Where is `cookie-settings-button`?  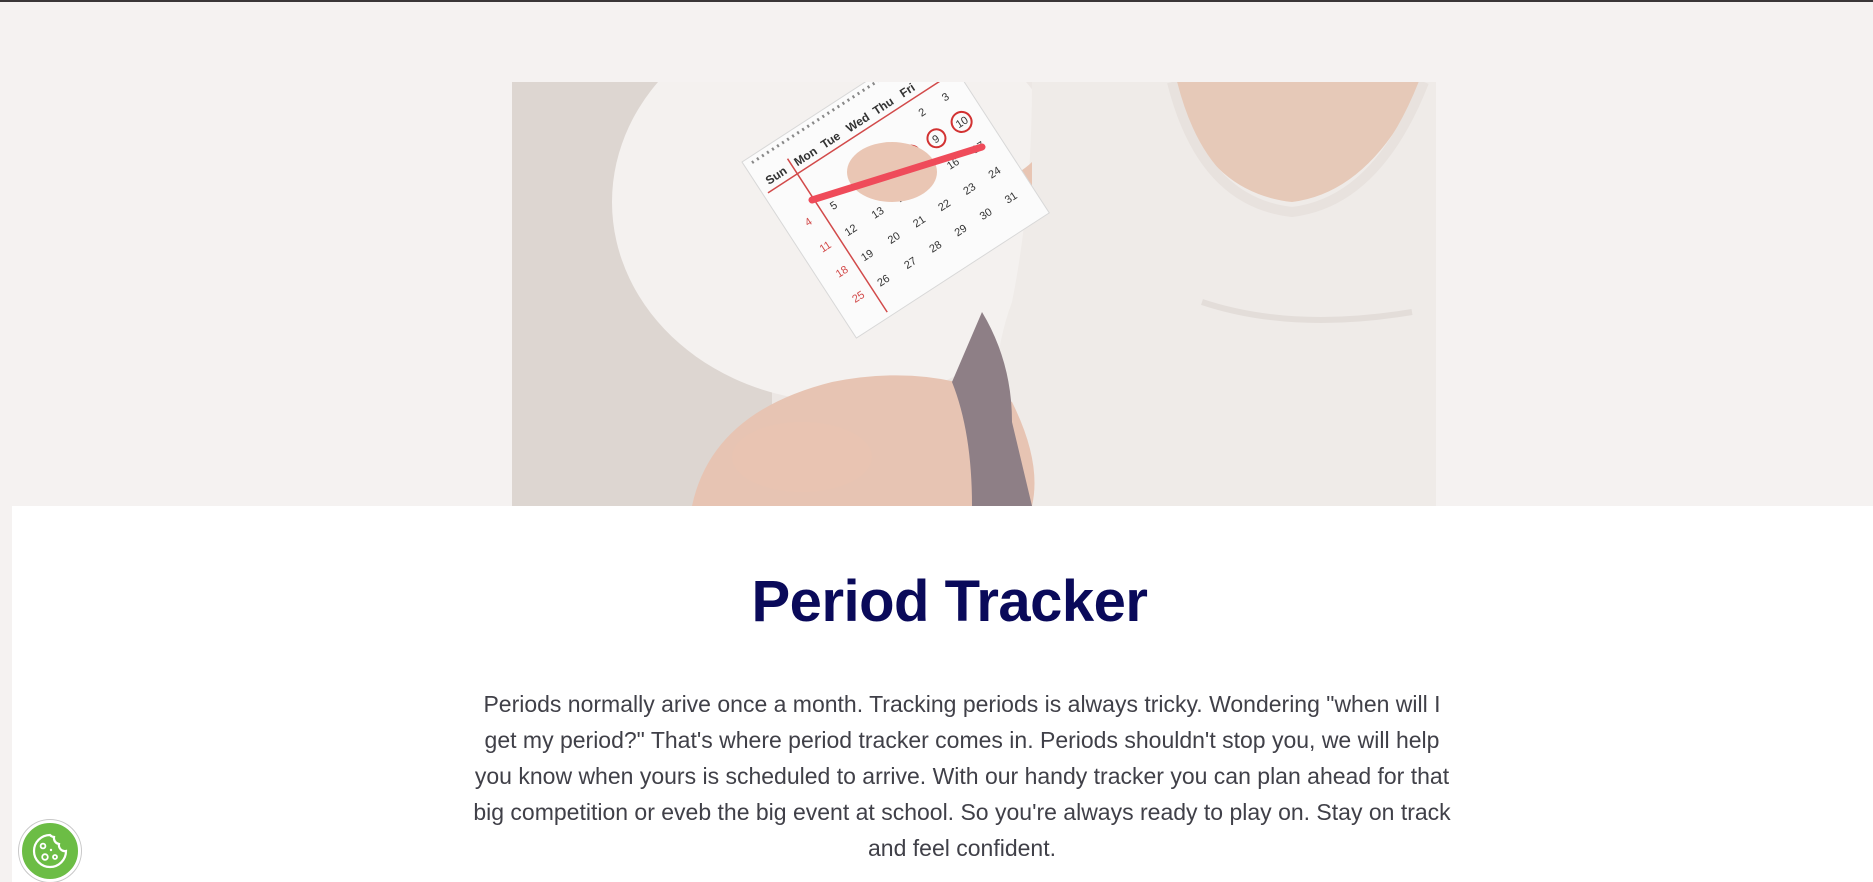
cookie-settings-button is located at coordinates (50, 851).